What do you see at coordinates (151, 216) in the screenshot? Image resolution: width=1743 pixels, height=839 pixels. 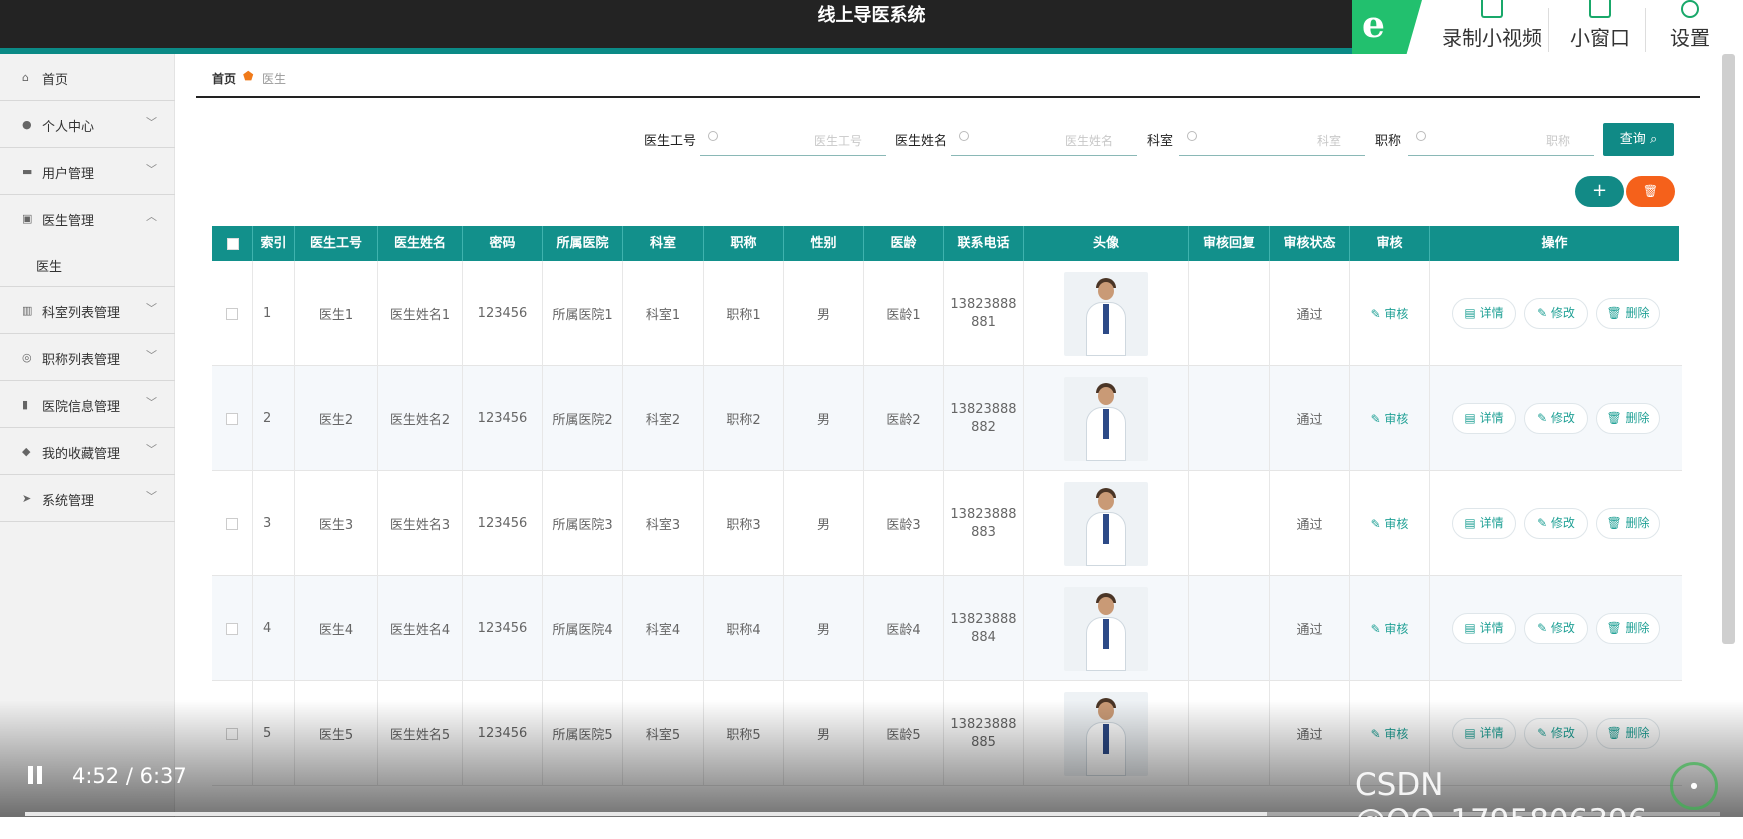 I see `chevron-up-icon: ︿` at bounding box center [151, 216].